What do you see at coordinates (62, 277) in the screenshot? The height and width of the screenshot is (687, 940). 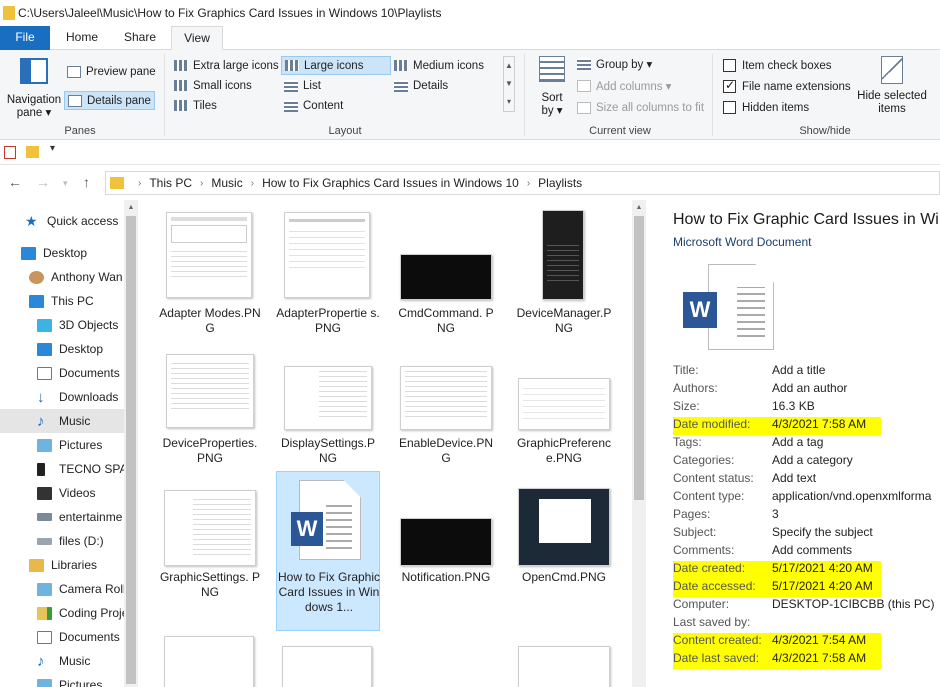 I see `nav-item-user: Anthony Wan` at bounding box center [62, 277].